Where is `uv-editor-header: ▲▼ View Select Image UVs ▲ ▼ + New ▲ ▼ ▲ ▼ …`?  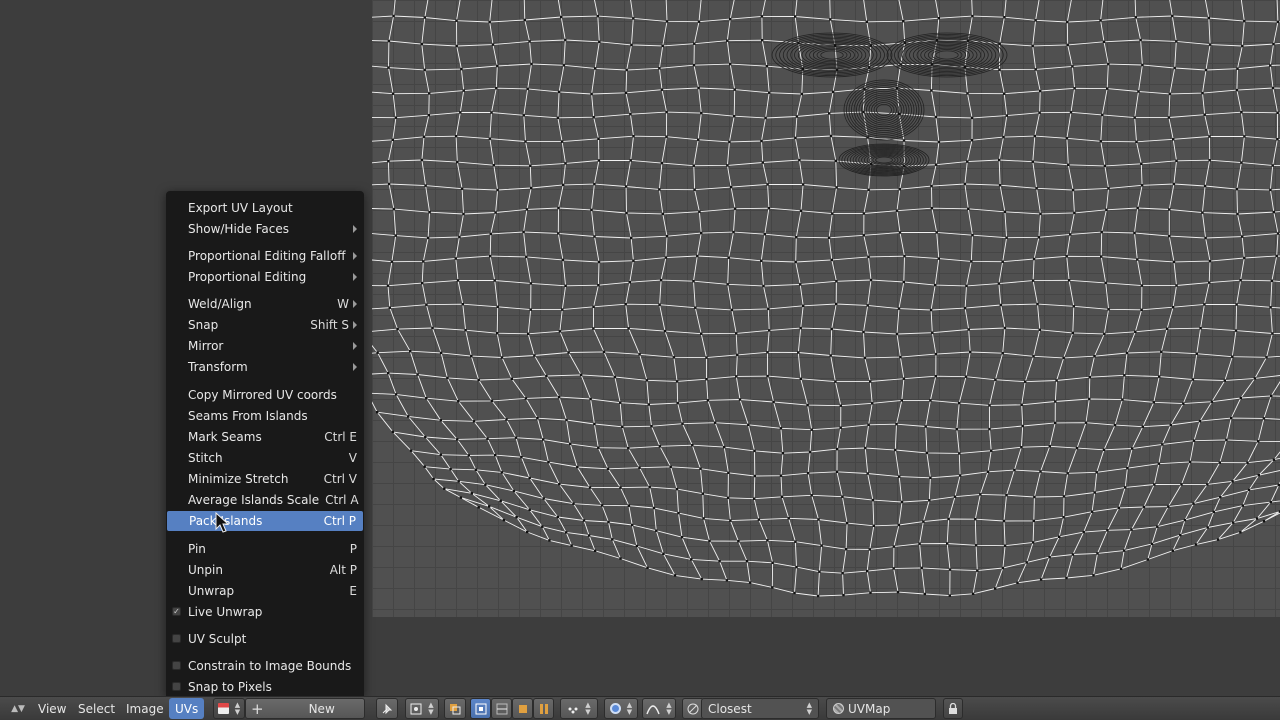 uv-editor-header: ▲▼ View Select Image UVs ▲ ▼ + New ▲ ▼ ▲ ▼ … is located at coordinates (640, 708).